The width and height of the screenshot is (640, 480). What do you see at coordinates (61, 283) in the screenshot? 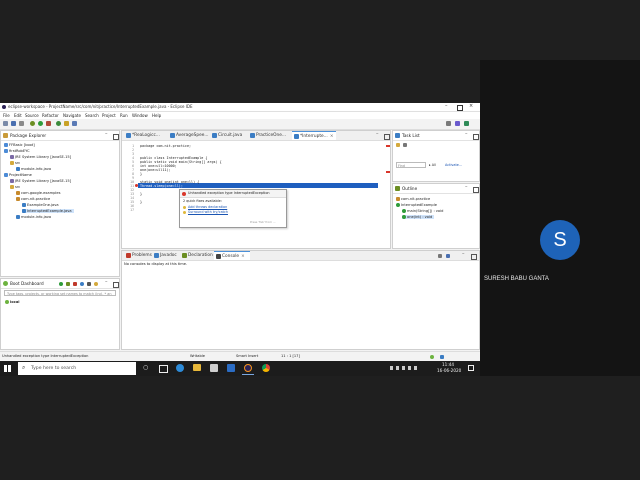
I see `boot-start-icon` at bounding box center [61, 283].